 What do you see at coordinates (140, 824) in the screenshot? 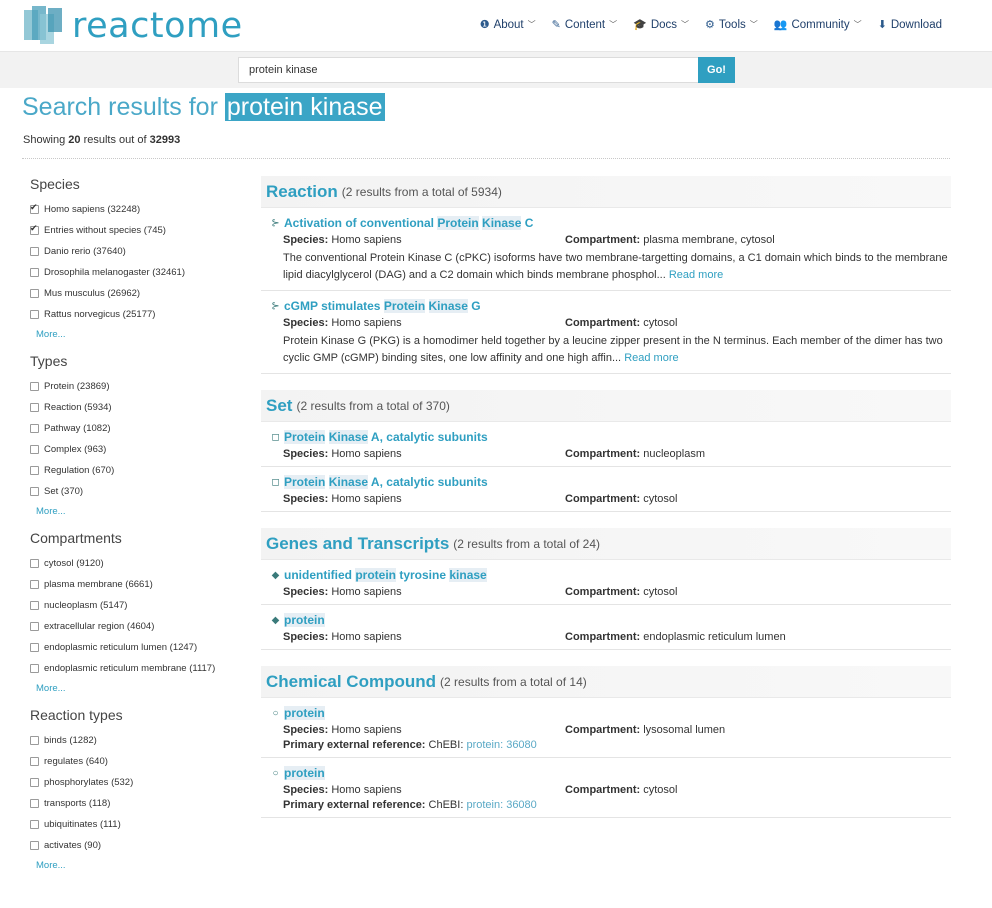
I see `facet-option: ubiquitinates (111)` at bounding box center [140, 824].